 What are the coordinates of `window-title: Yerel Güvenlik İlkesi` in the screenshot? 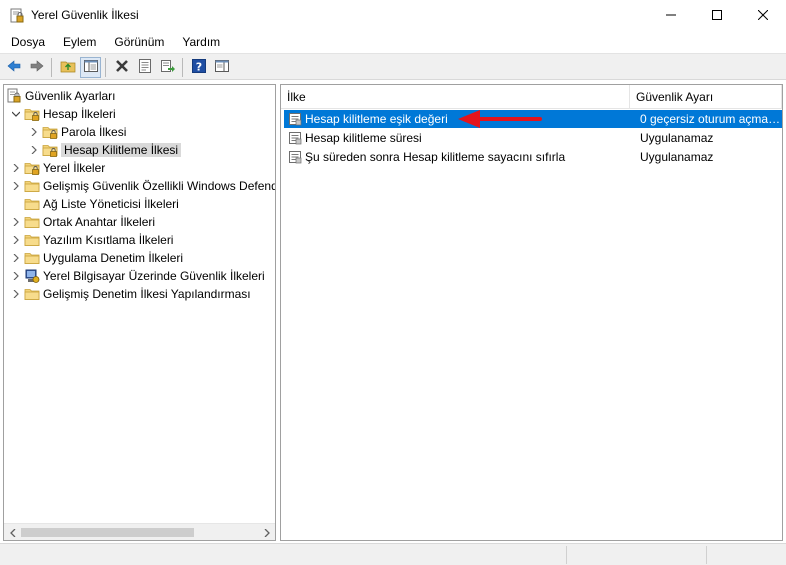 It's located at (85, 15).